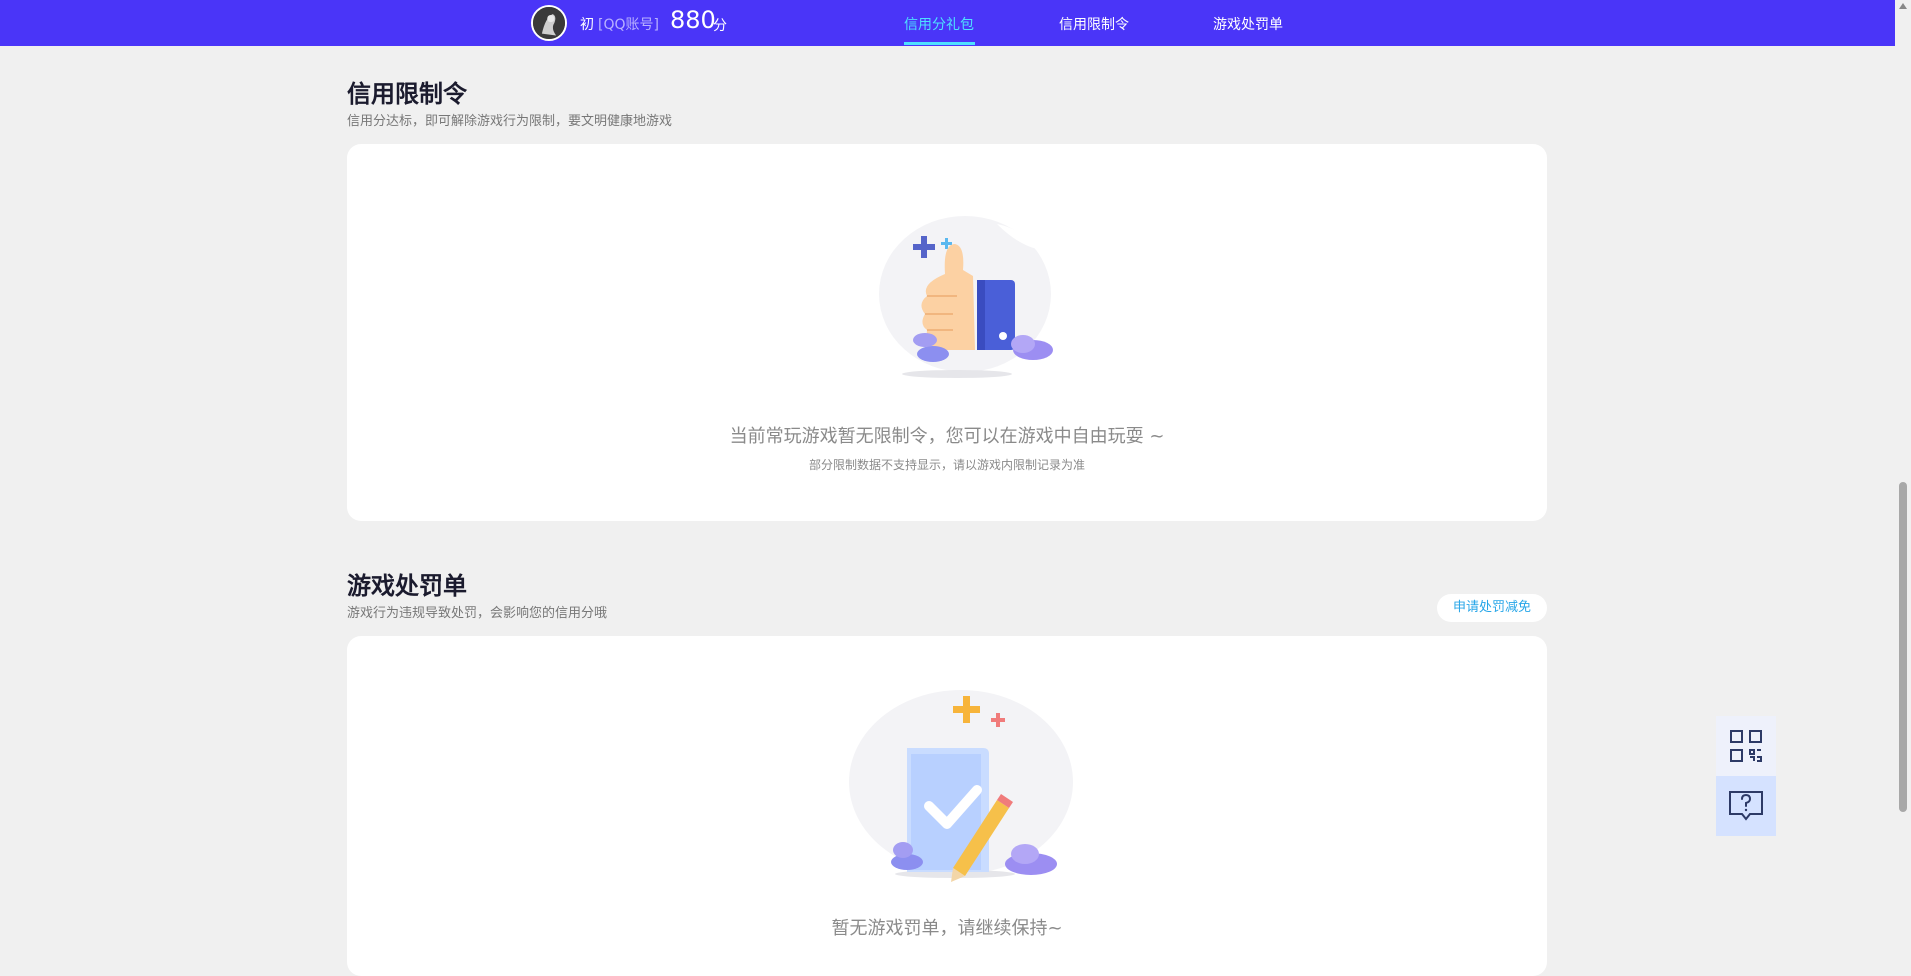  I want to click on account-type: [QQ账号], so click(628, 25).